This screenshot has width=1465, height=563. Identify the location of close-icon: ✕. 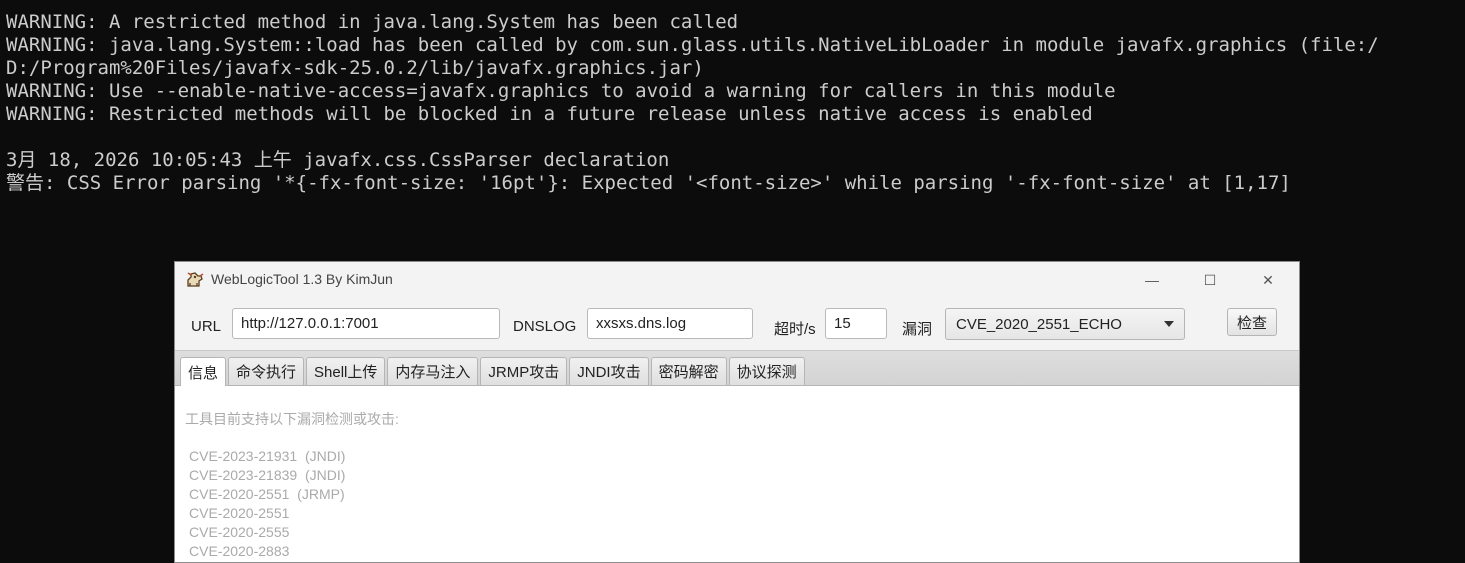
(1268, 279).